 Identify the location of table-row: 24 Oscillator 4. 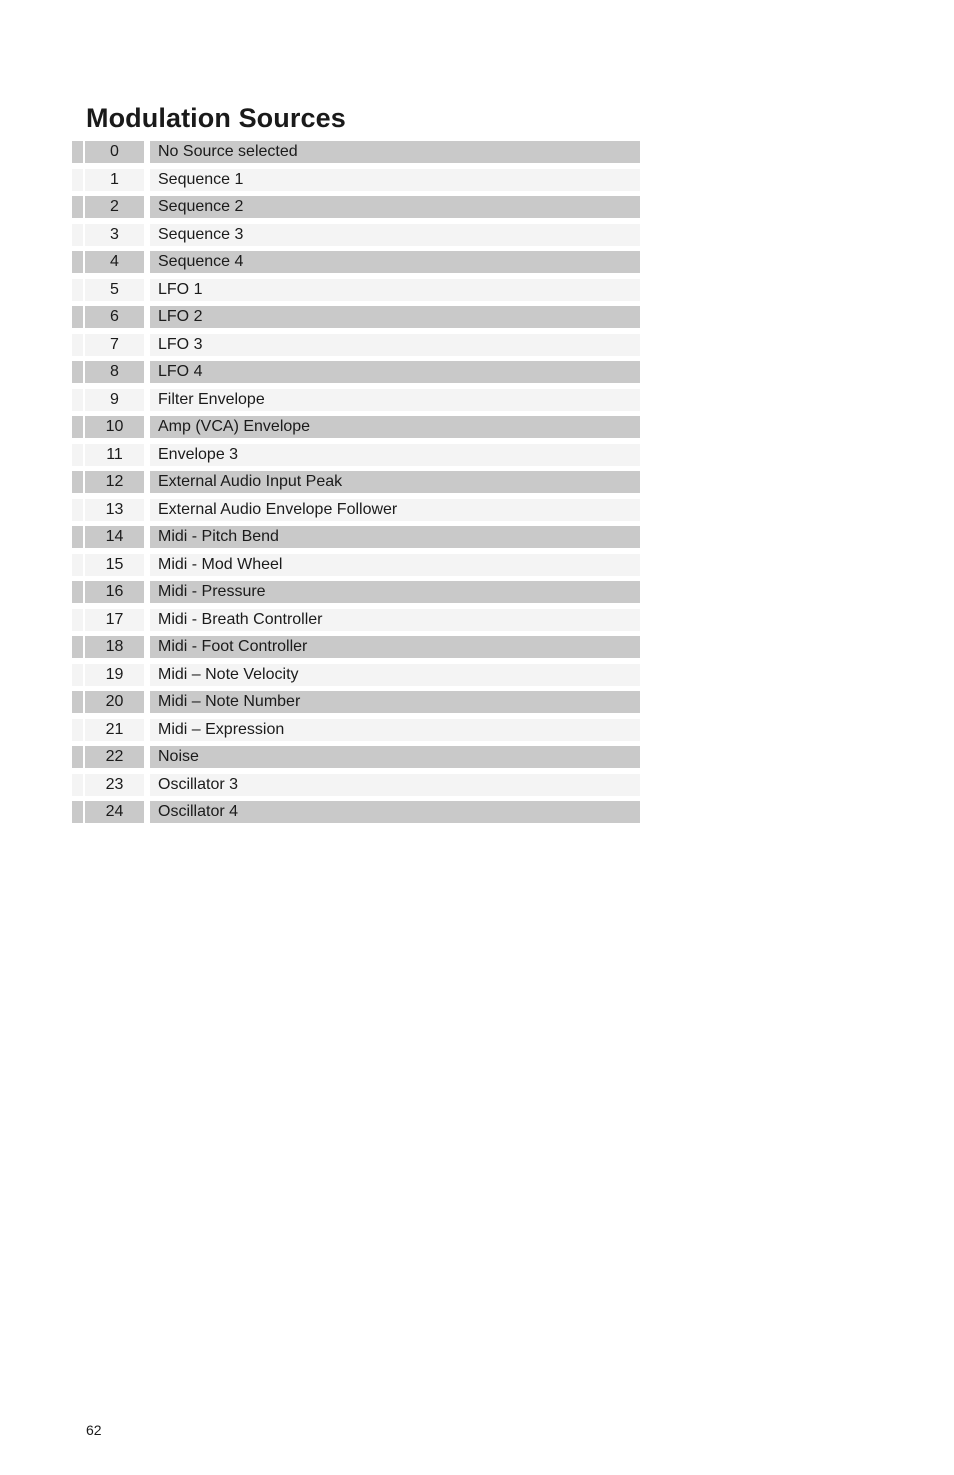
(356, 812).